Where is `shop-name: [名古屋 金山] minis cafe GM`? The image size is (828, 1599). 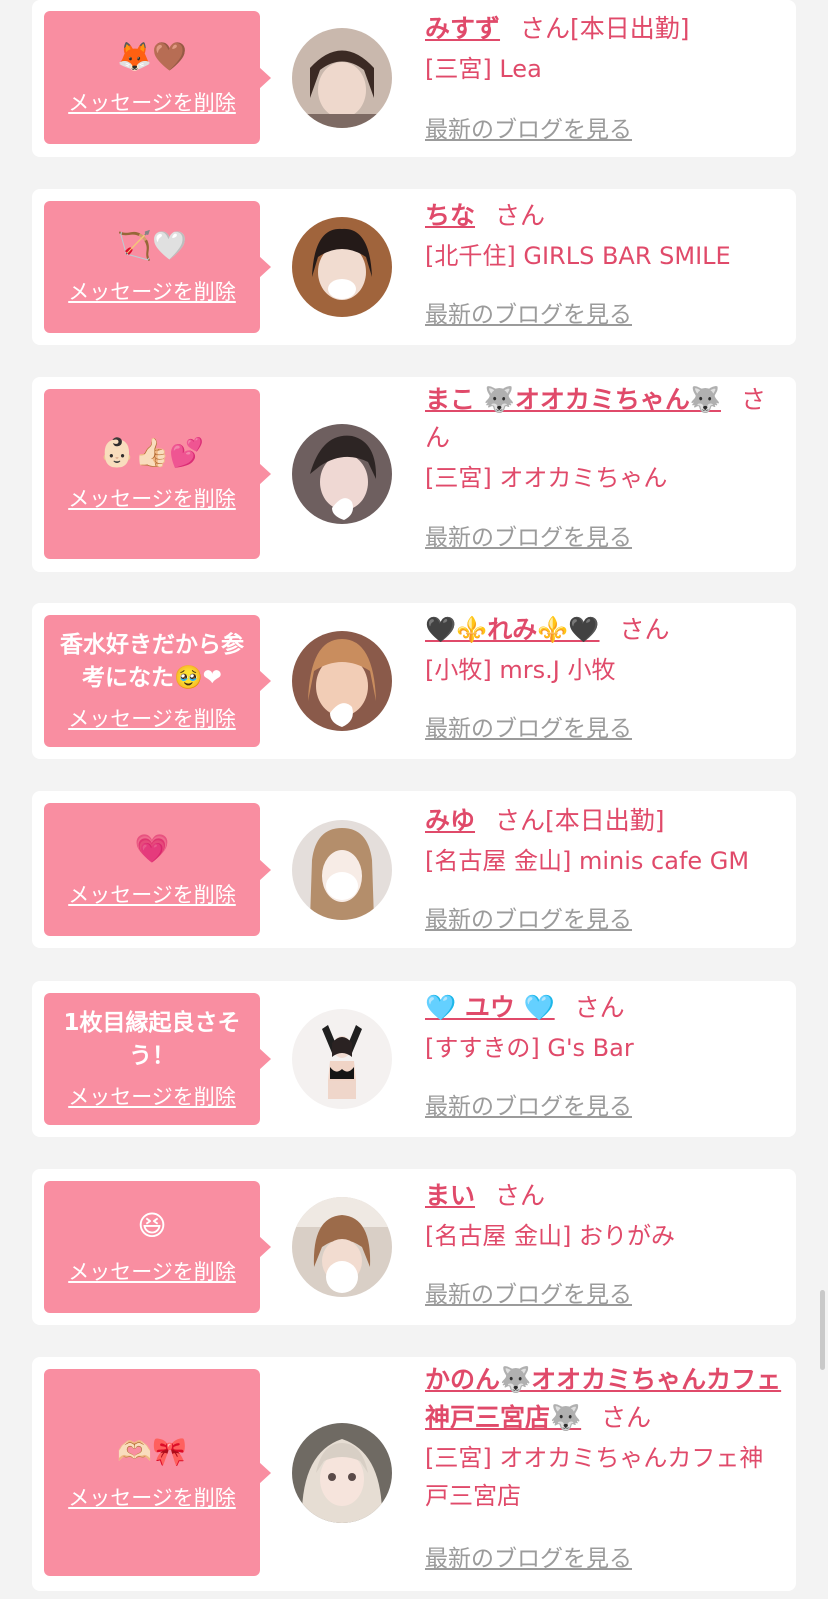
shop-name: [名古屋 金山] minis cafe GM is located at coordinates (587, 861).